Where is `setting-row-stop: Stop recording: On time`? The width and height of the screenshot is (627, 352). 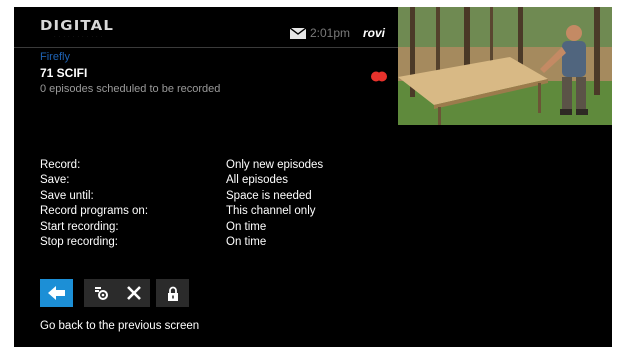
setting-row-stop: Stop recording: On time is located at coordinates (230, 243).